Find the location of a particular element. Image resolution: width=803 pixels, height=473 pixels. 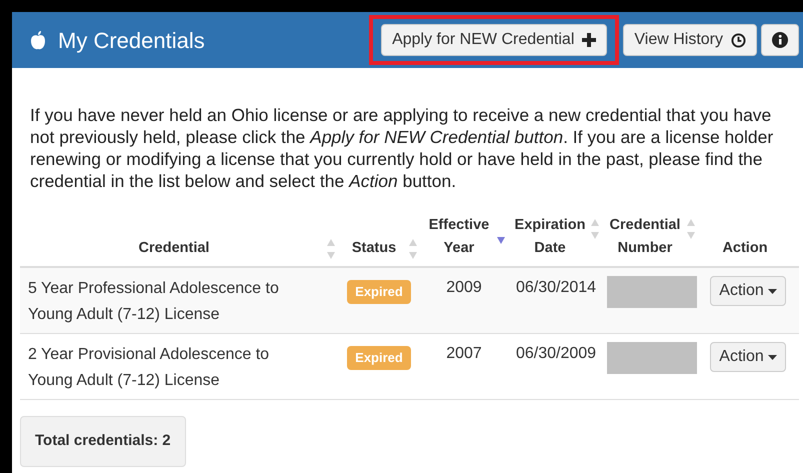

column-header: Effective Year is located at coordinates (464, 237).